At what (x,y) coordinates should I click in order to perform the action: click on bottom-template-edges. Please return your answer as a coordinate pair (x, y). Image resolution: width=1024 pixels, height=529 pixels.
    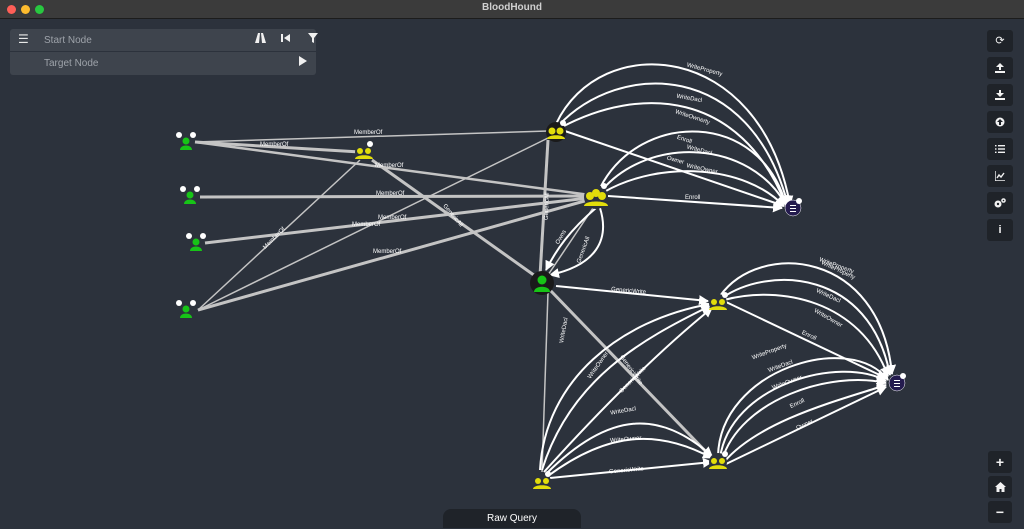
    Looking at the image, I should click on (807, 363).